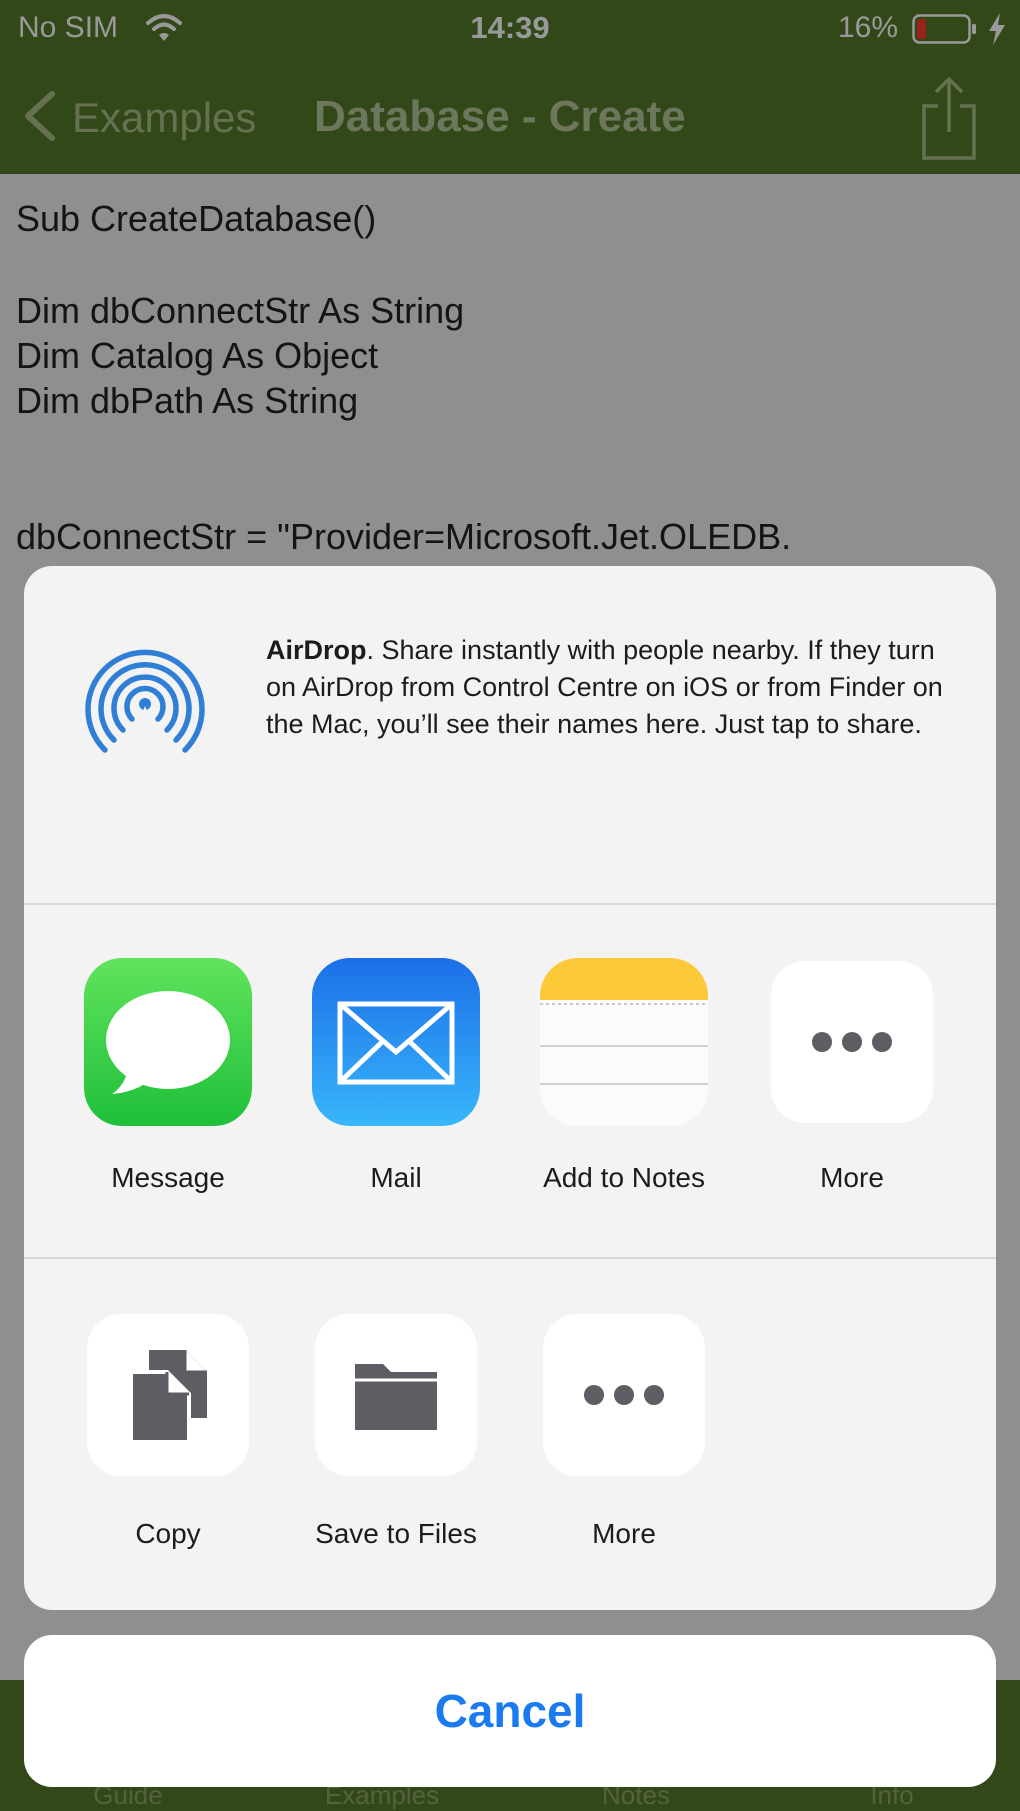 The width and height of the screenshot is (1020, 1811). Describe the element at coordinates (168, 1042) in the screenshot. I see `messages-icon` at that location.